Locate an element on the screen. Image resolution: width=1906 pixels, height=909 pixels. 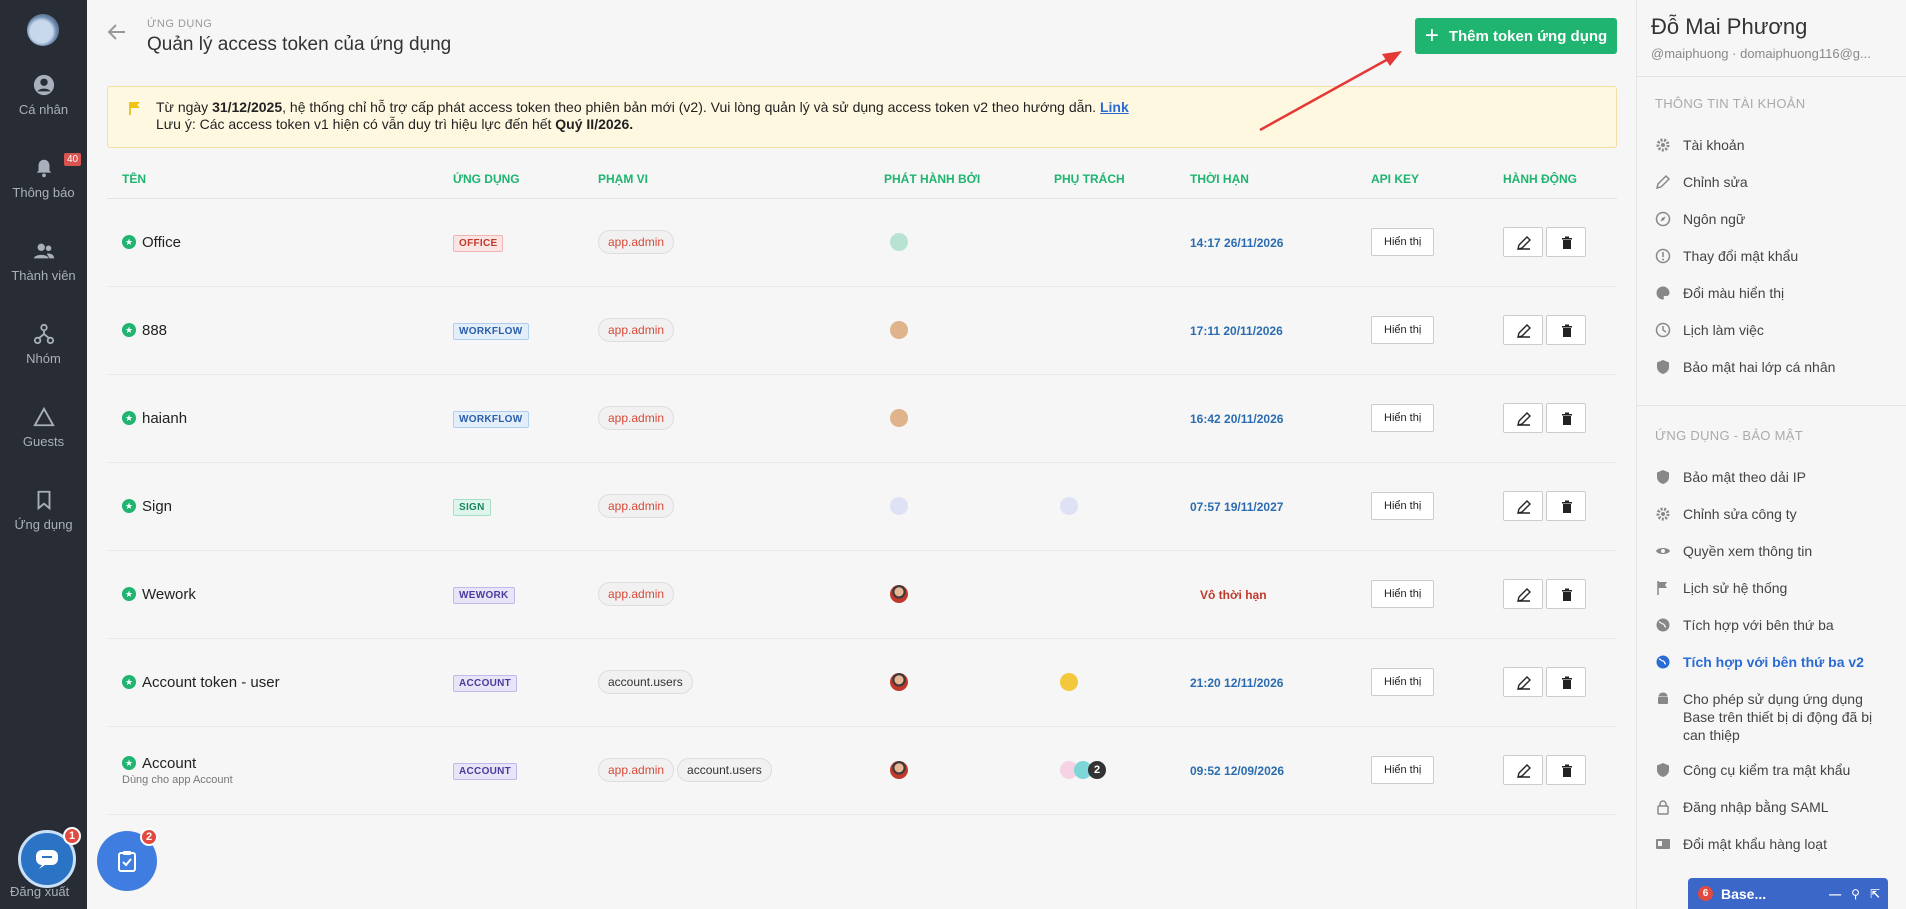
nav-groups: Nhóm is located at coordinates (43, 344).